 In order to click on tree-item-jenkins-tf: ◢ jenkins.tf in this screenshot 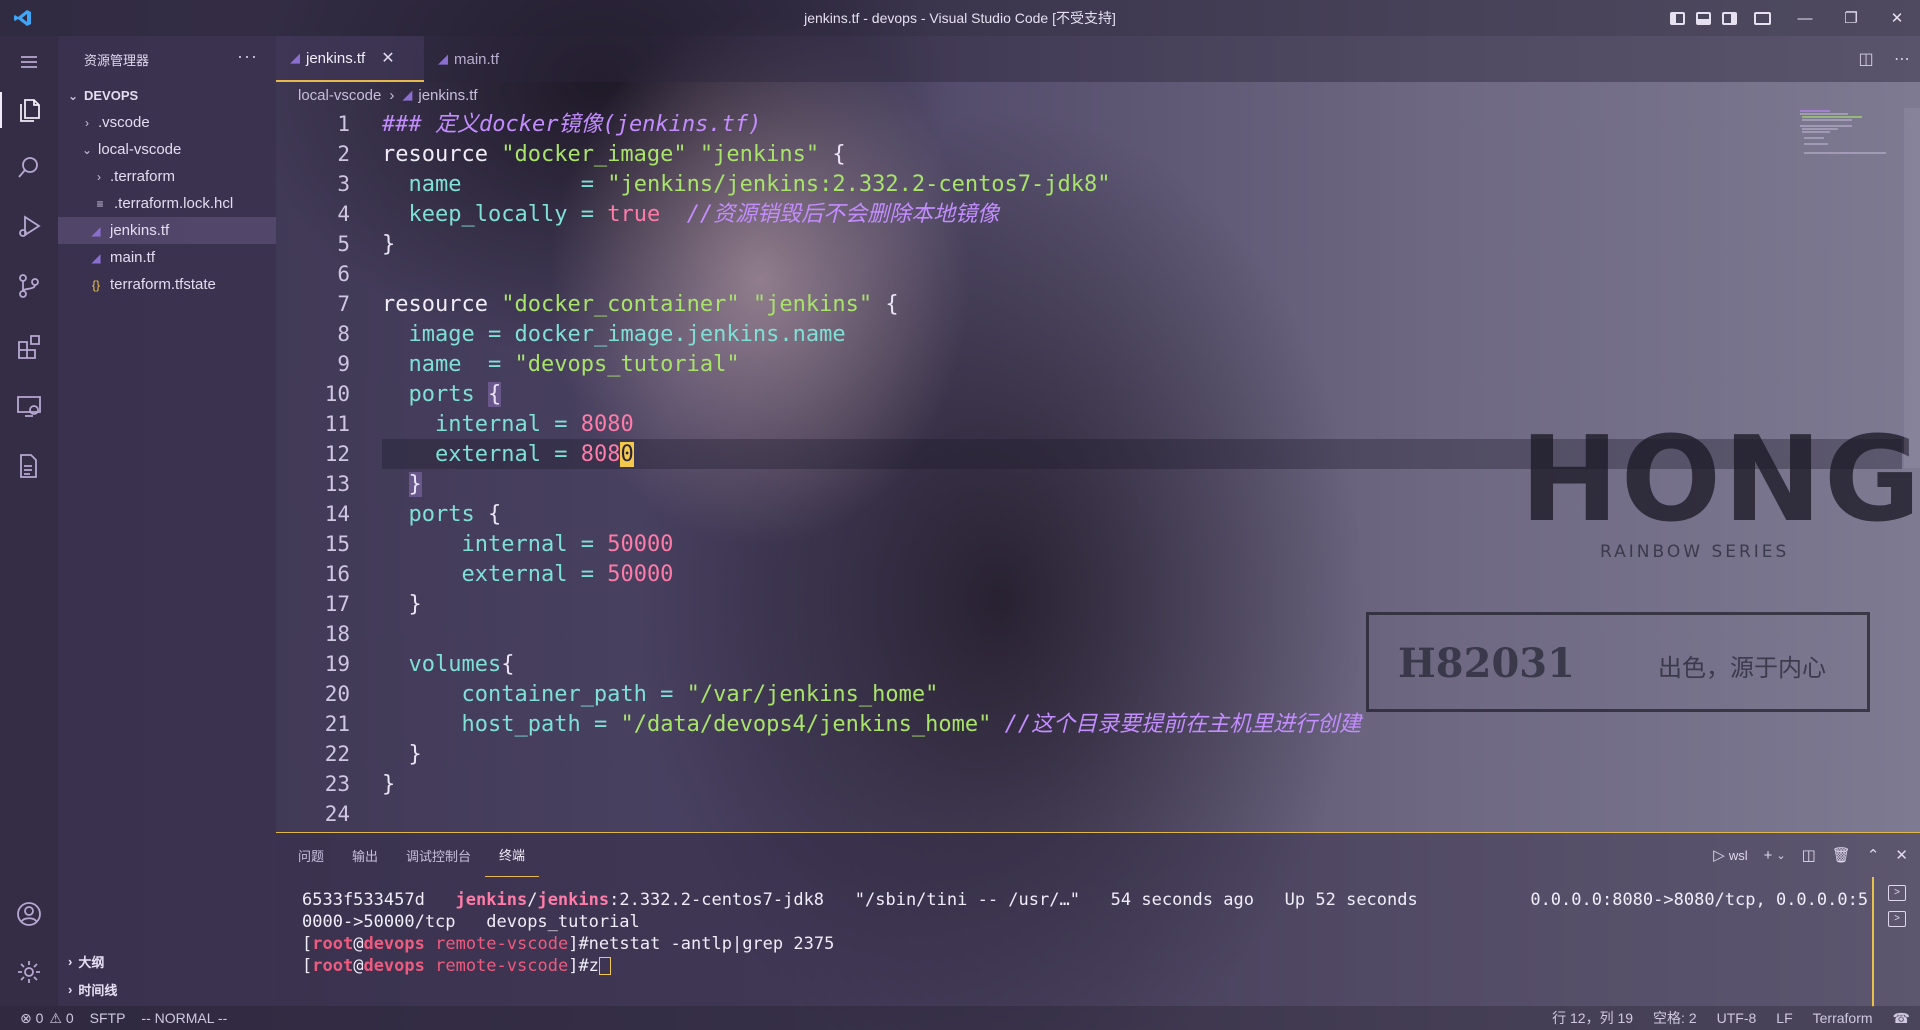, I will do `click(167, 230)`.